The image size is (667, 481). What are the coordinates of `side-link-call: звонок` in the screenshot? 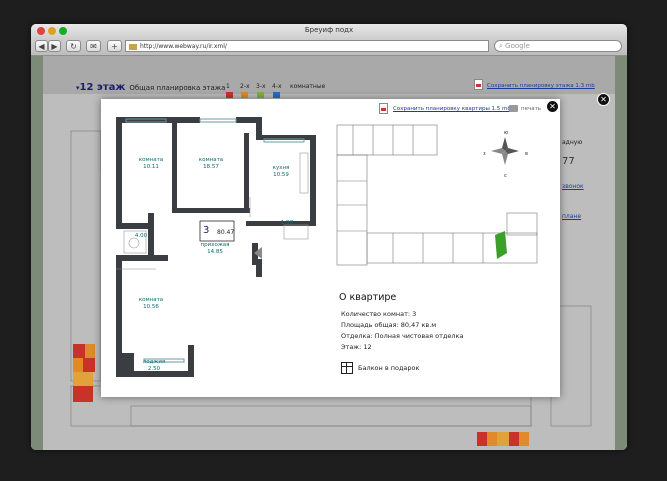 It's located at (573, 186).